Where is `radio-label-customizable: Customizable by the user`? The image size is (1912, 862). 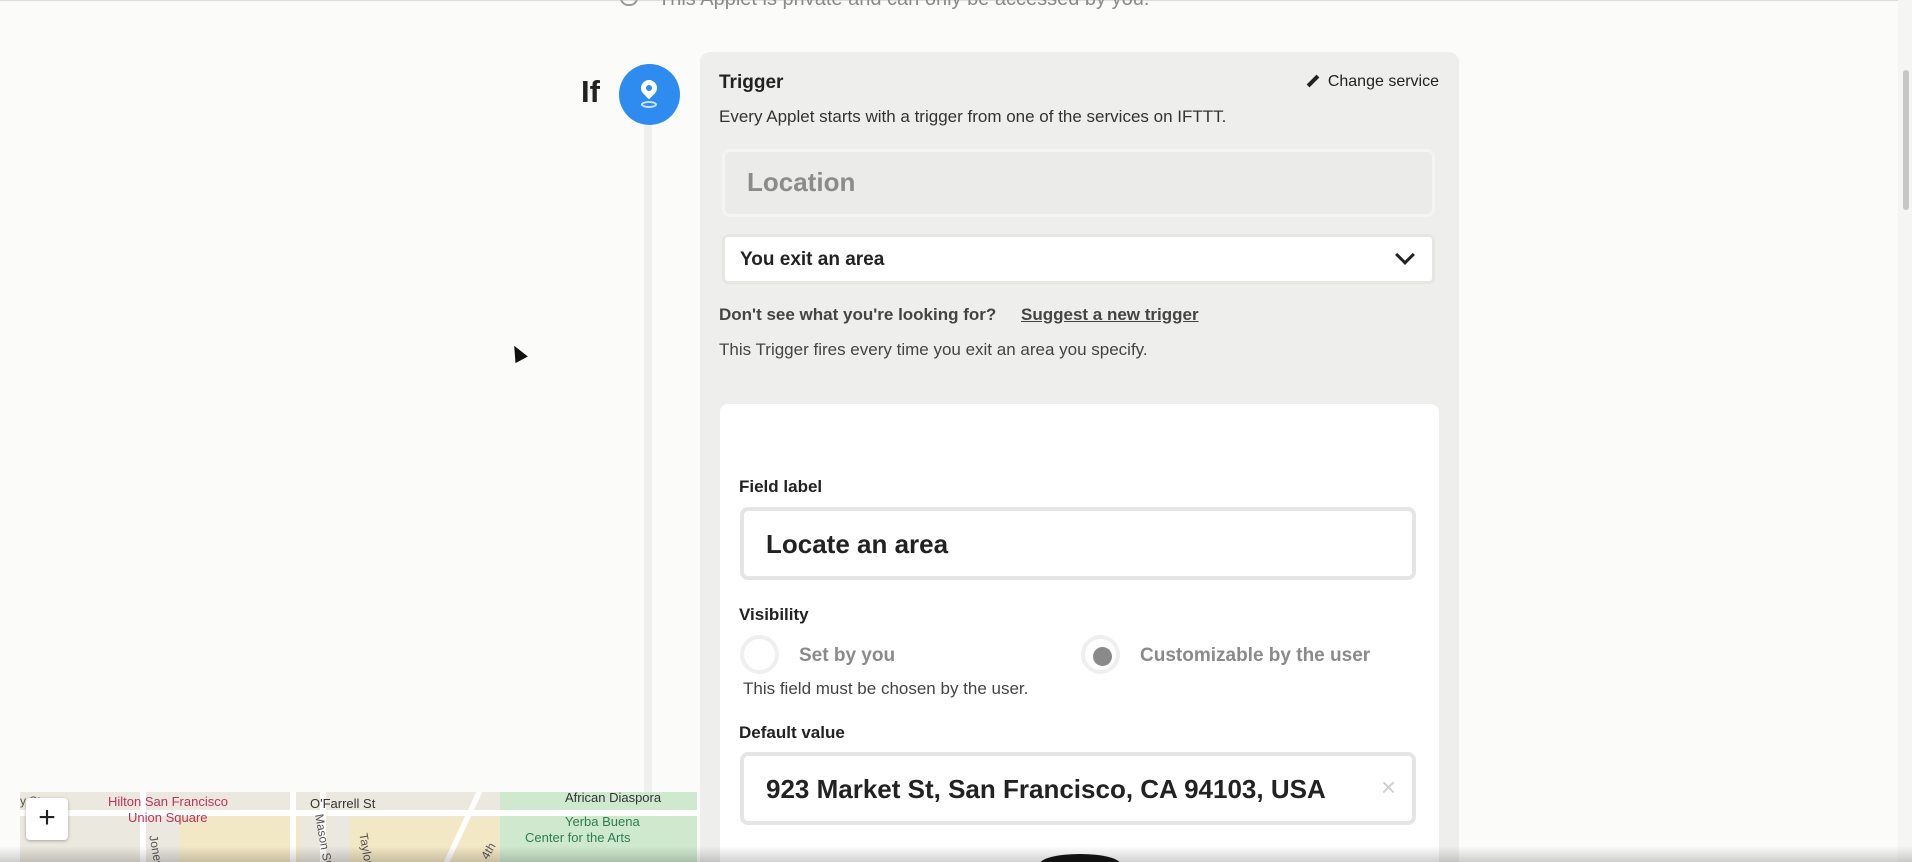 radio-label-customizable: Customizable by the user is located at coordinates (1255, 656).